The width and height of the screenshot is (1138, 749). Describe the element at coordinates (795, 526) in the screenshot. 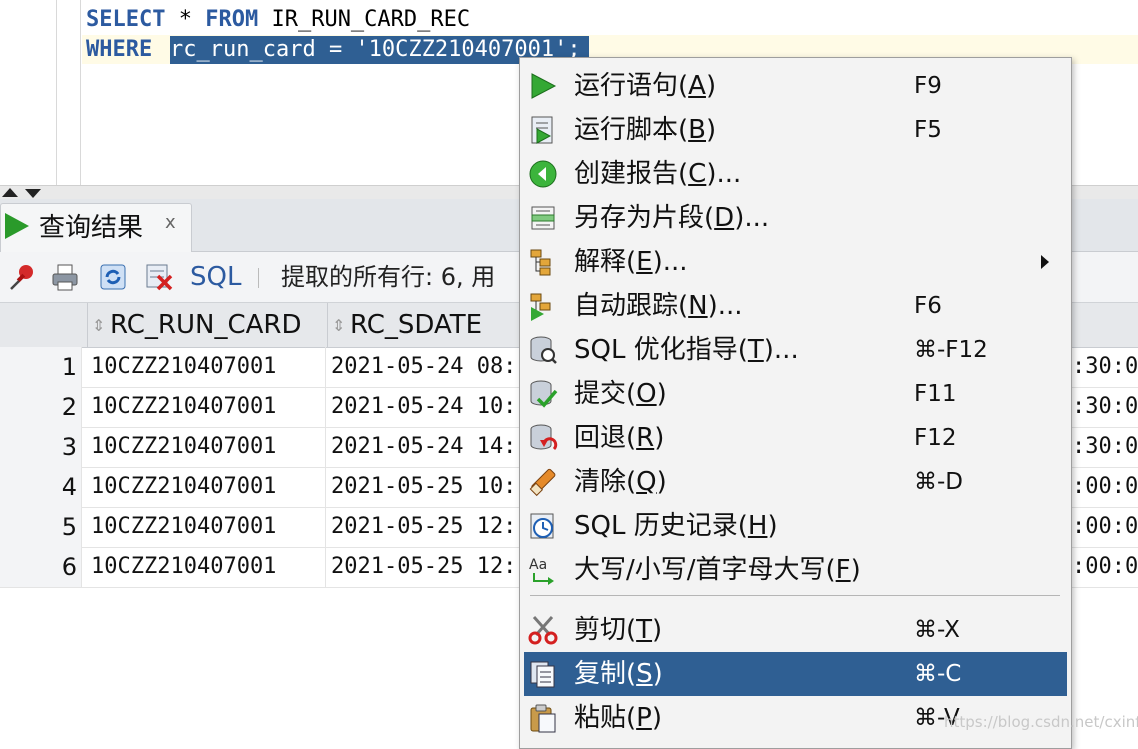

I see `menu-item-sql-history: SQL 历史记录(H)` at that location.